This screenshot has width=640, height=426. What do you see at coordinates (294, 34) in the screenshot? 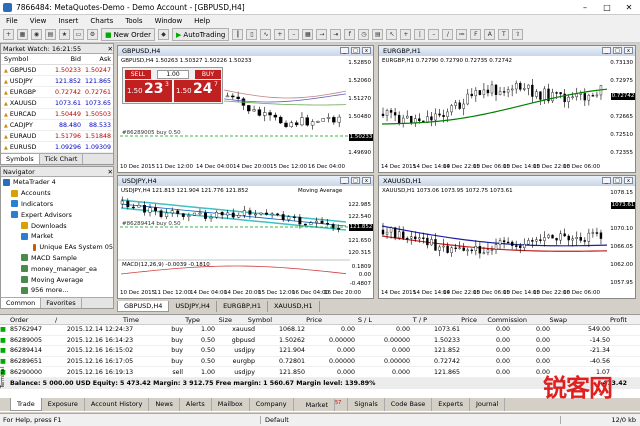
I see `zoom-out-icon: –` at bounding box center [294, 34].